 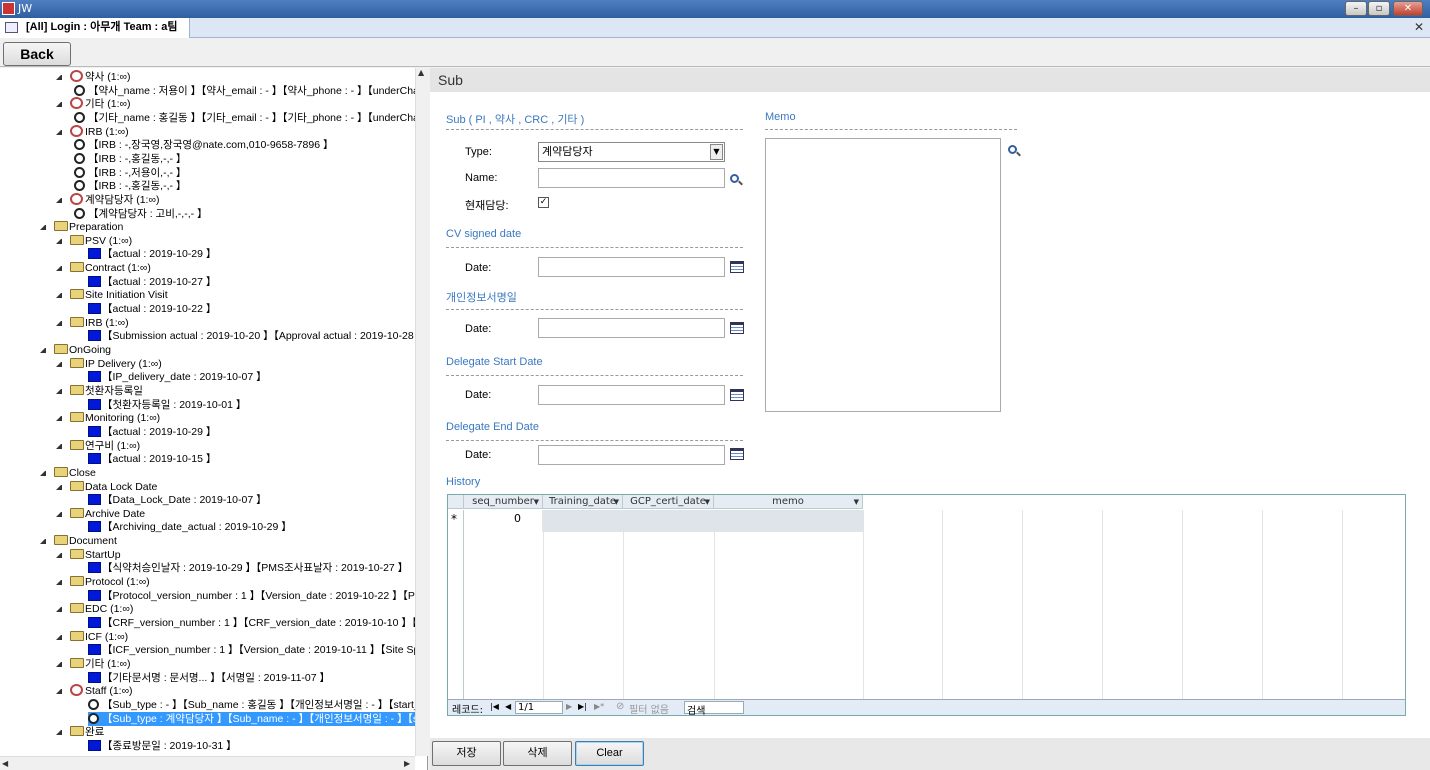 What do you see at coordinates (68, 473) in the screenshot?
I see `tree-node: Close` at bounding box center [68, 473].